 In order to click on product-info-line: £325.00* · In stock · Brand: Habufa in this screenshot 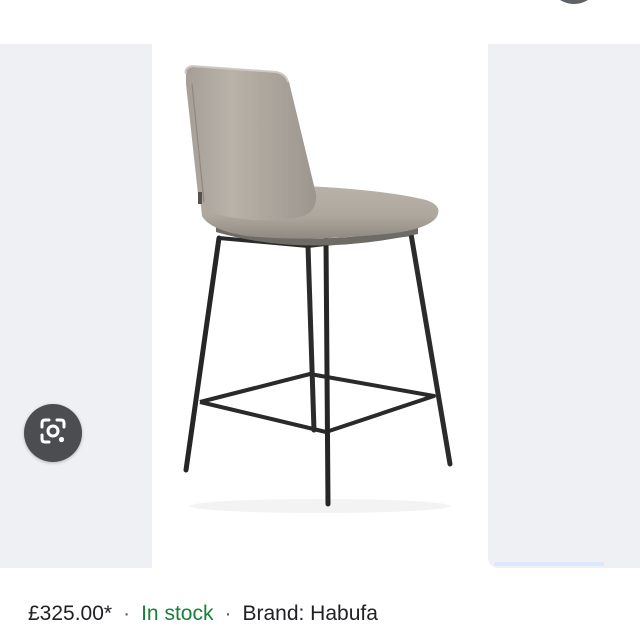, I will do `click(203, 614)`.